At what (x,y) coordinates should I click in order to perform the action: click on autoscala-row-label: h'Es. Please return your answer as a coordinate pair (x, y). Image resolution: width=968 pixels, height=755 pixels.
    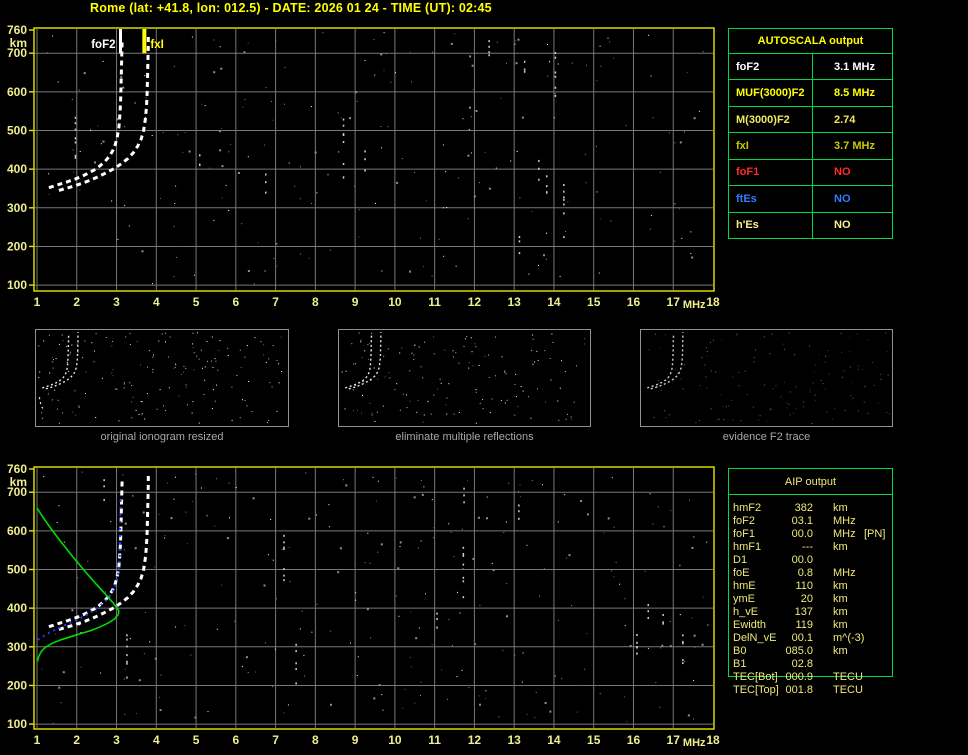
    Looking at the image, I should click on (771, 225).